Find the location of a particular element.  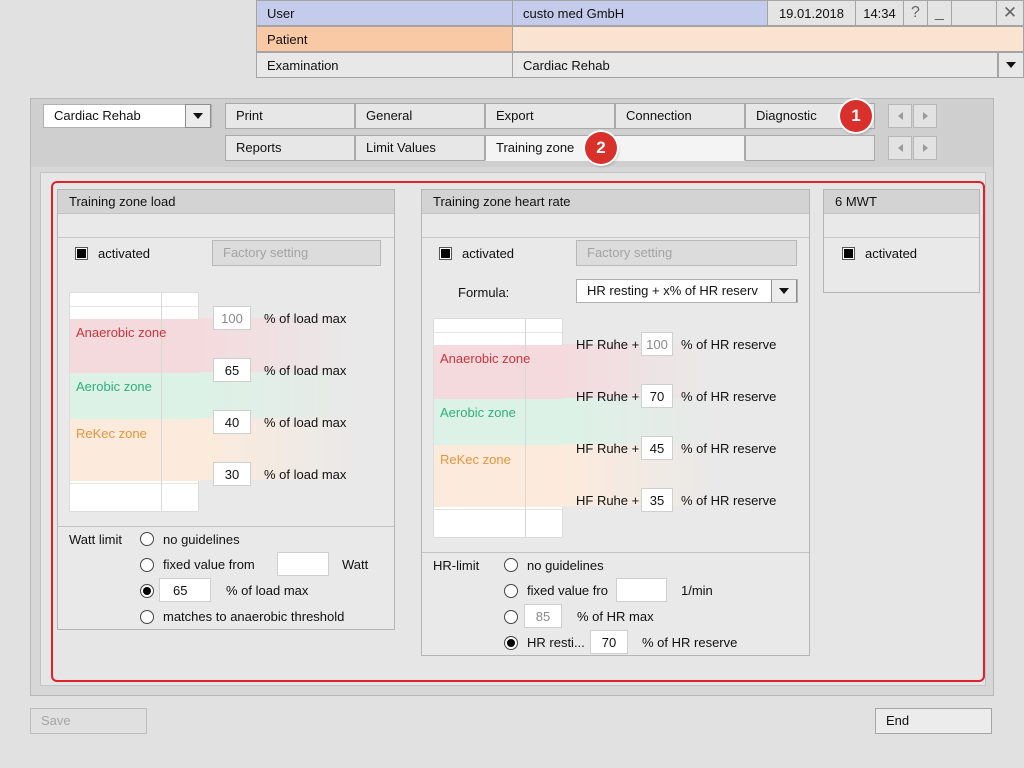

exam-dropdown-button is located at coordinates (1011, 65).